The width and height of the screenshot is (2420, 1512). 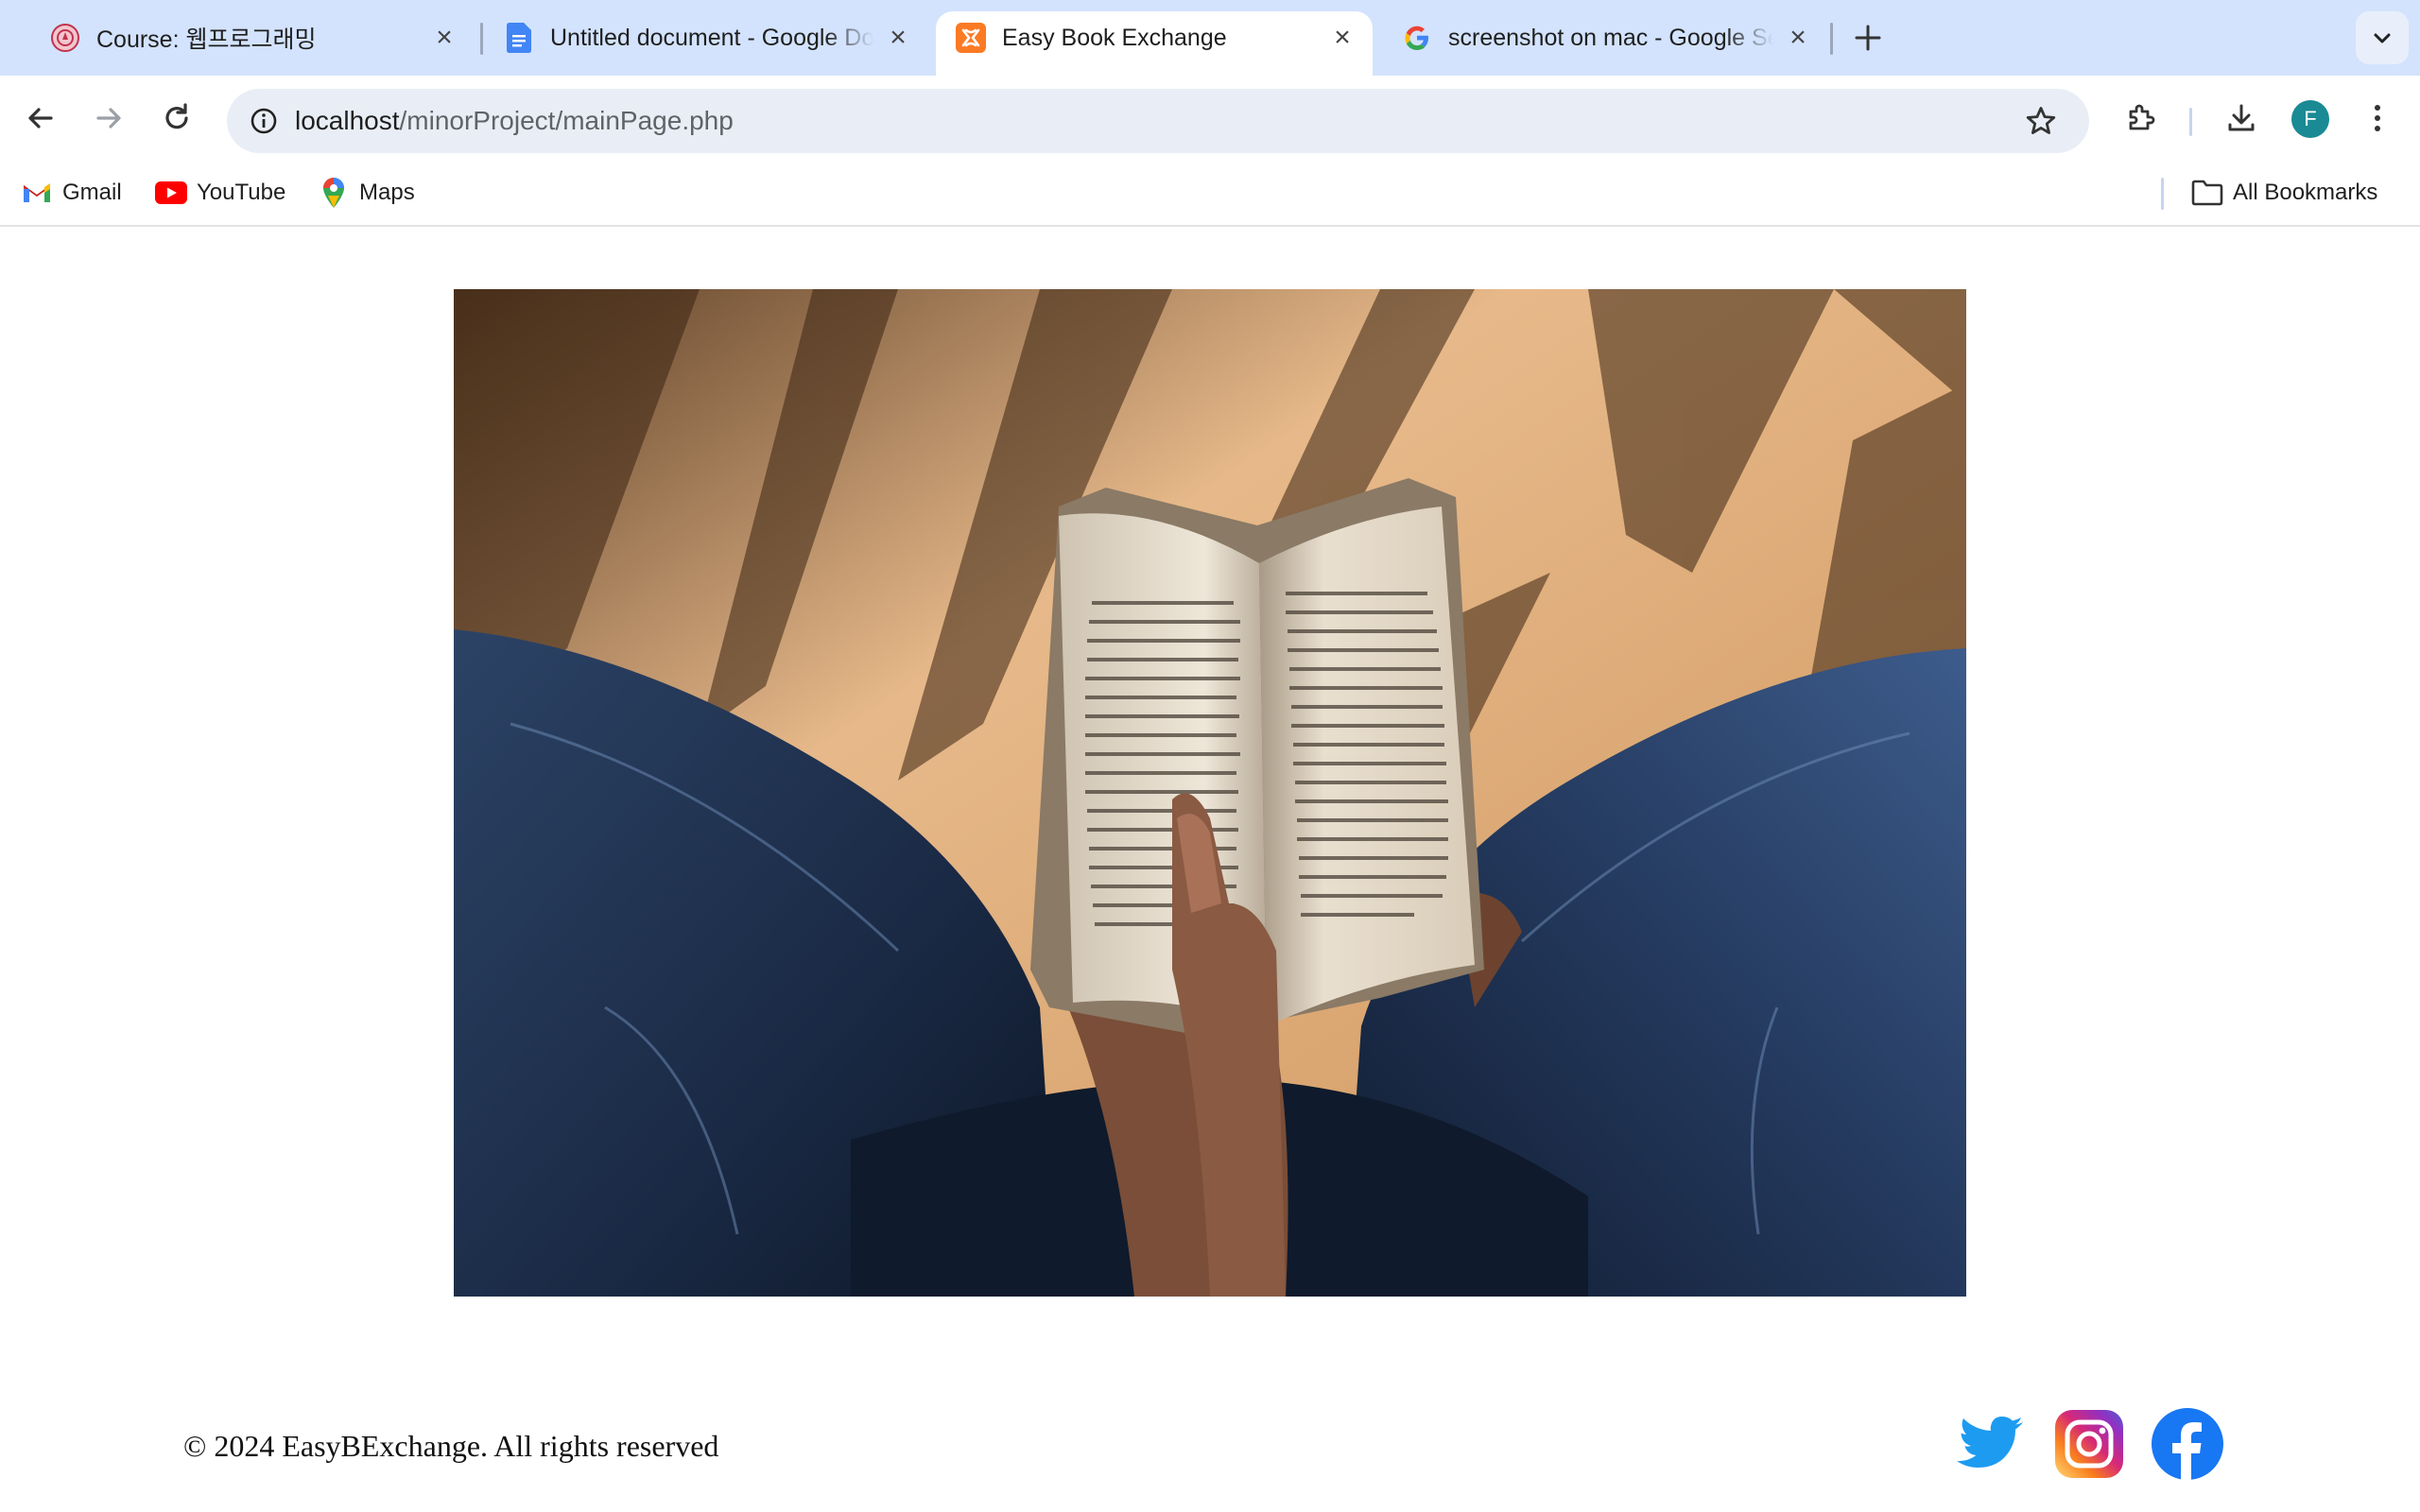 I want to click on address-bar: localhost/minorProject/mainPage.php, so click(x=1158, y=121).